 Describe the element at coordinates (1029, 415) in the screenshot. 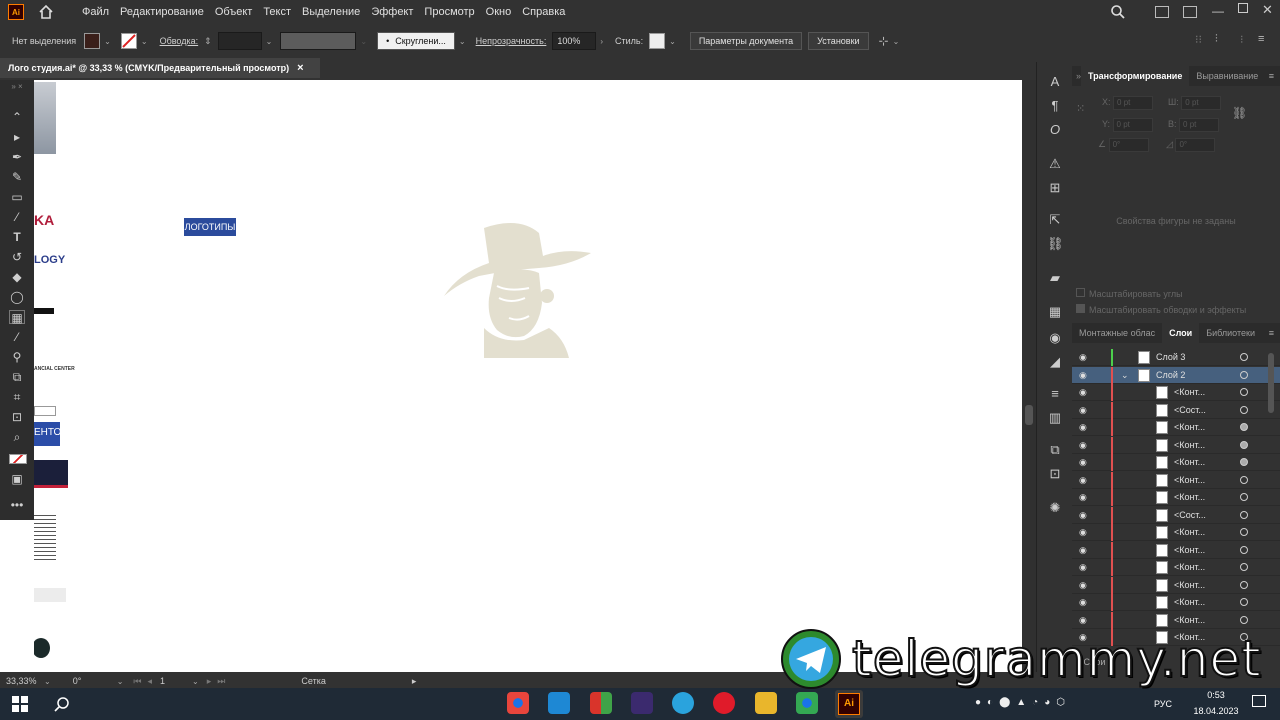

I see `scrollbar-thumb` at that location.